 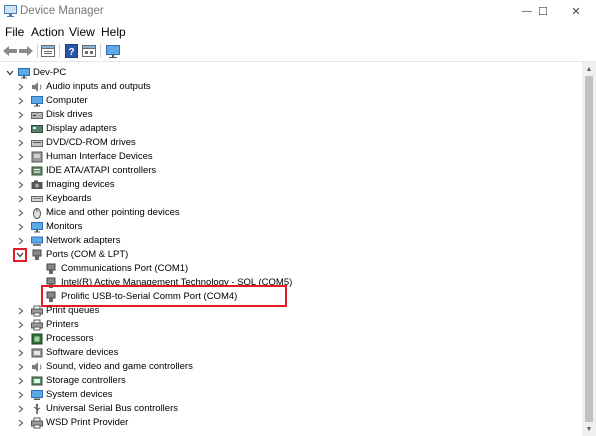 I want to click on tree-category-label: Human Interface Devices, so click(x=99, y=156).